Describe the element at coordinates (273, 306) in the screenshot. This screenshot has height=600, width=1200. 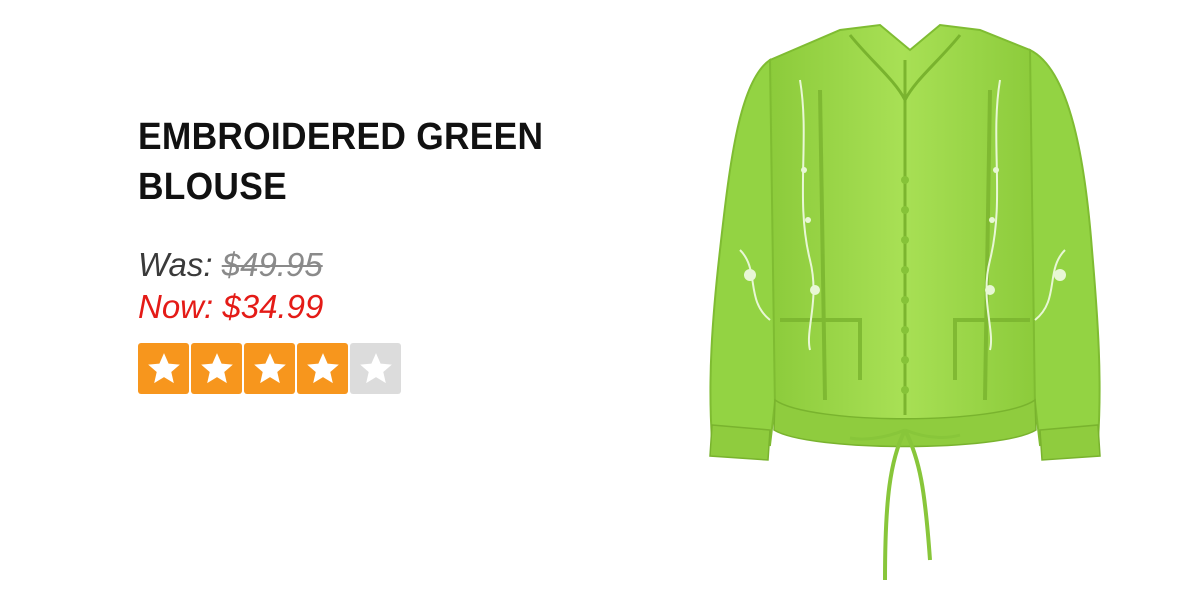
I see `sale-price: $34.99` at that location.